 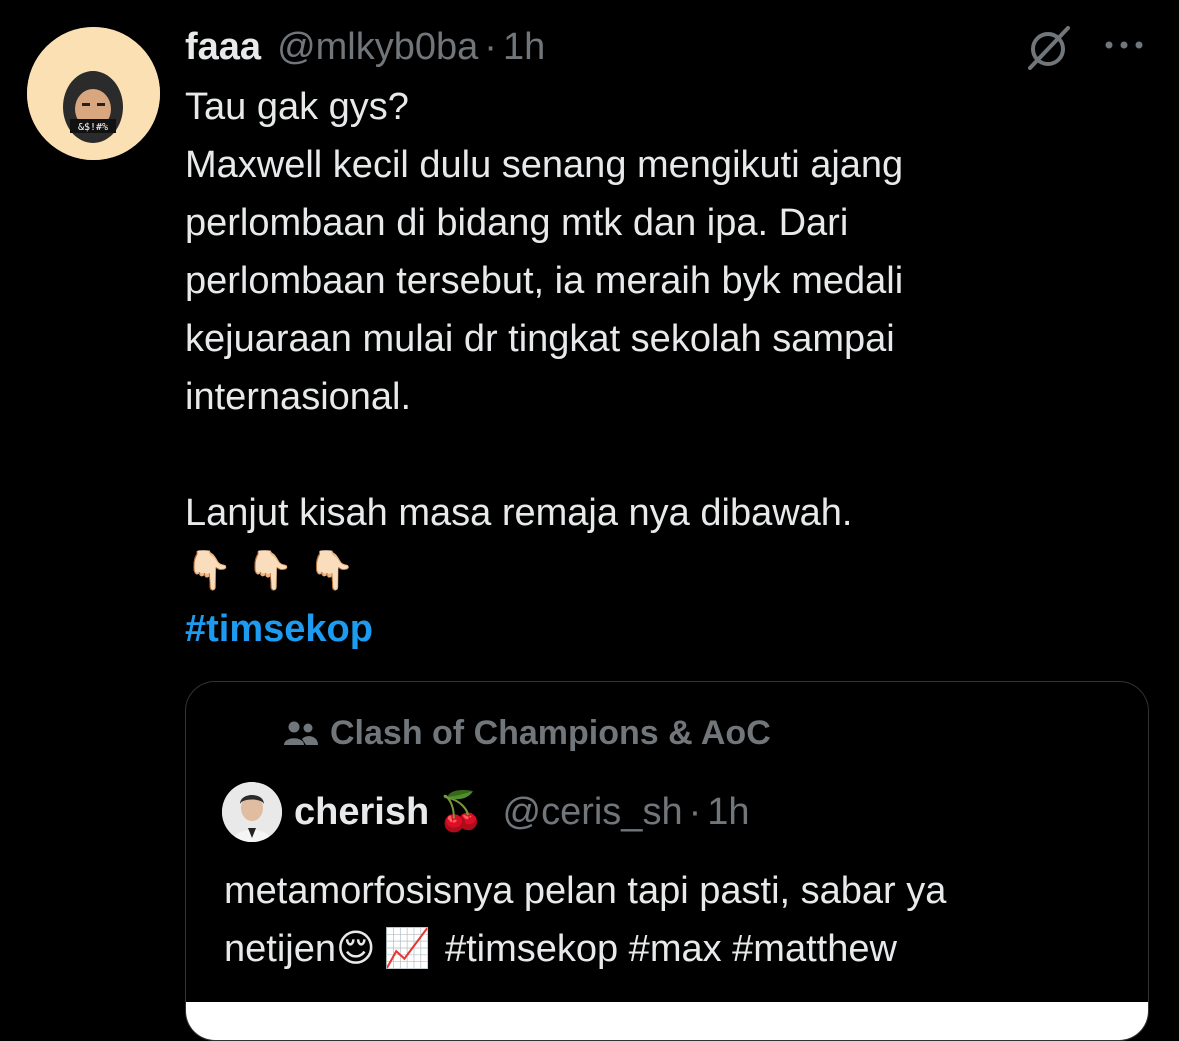 I want to click on hashtag-link: #timsekop, so click(x=660, y=629).